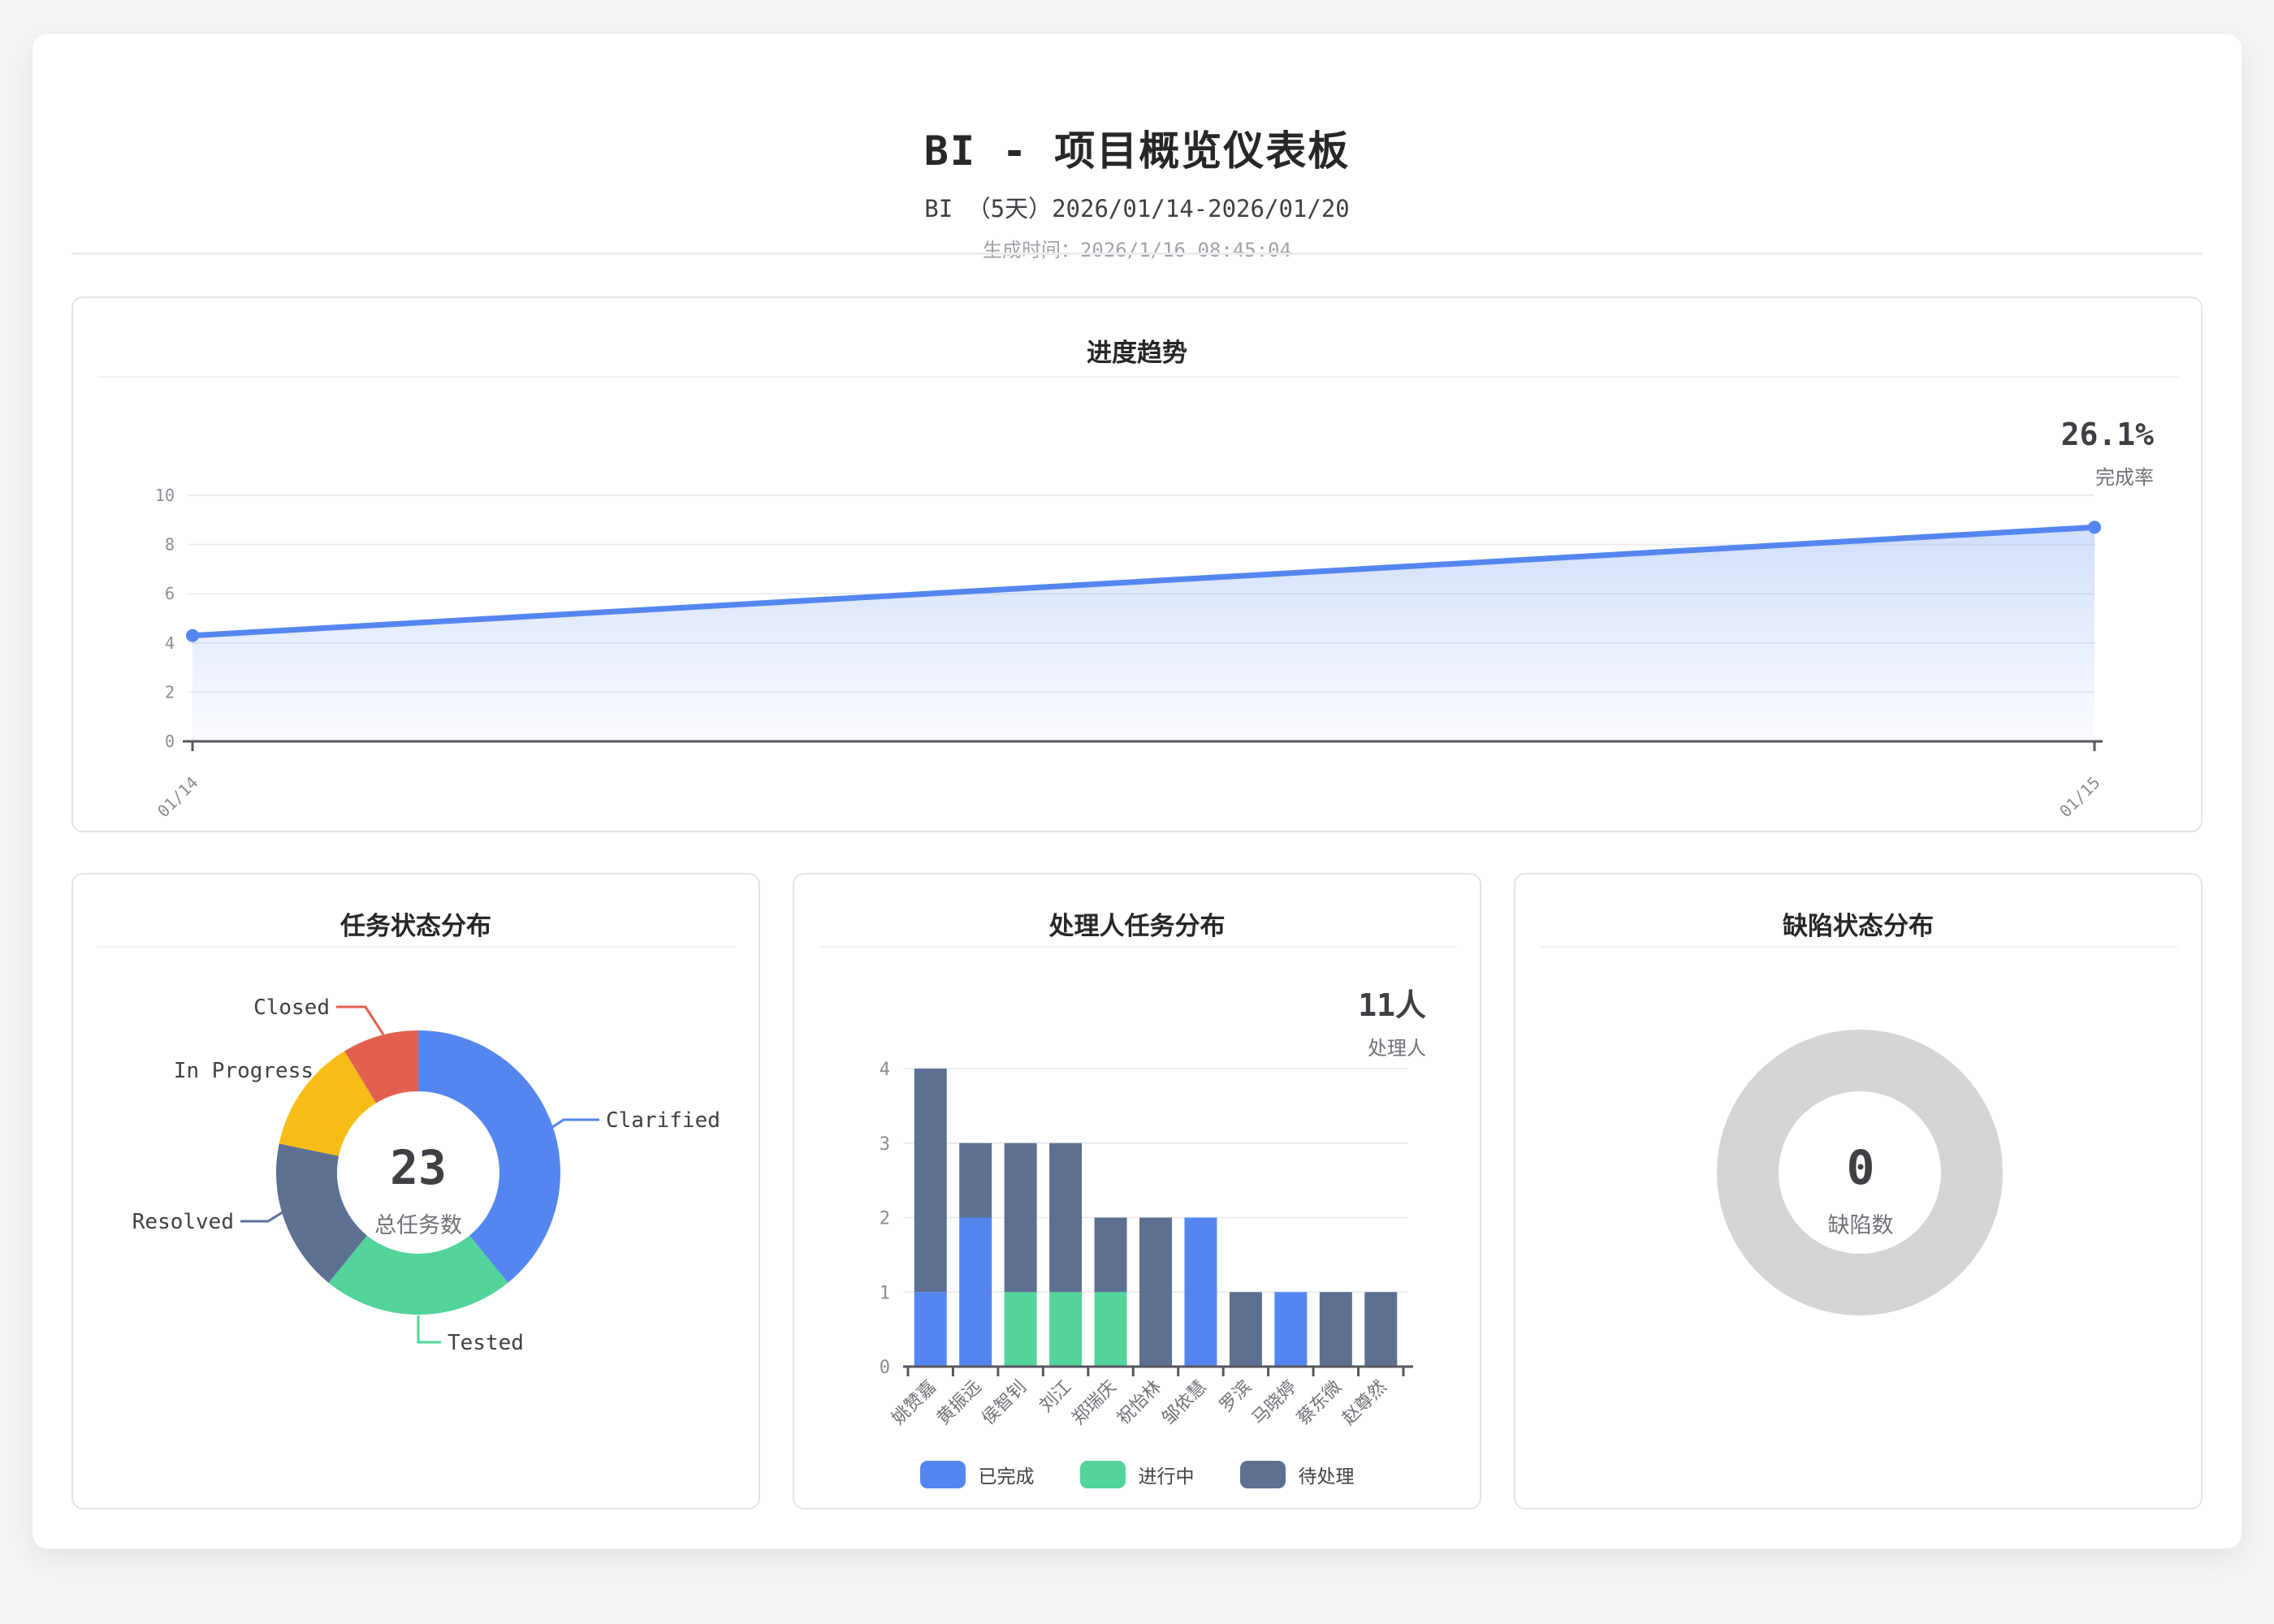  What do you see at coordinates (1327, 1477) in the screenshot?
I see `legend-label-pending: 待处理` at bounding box center [1327, 1477].